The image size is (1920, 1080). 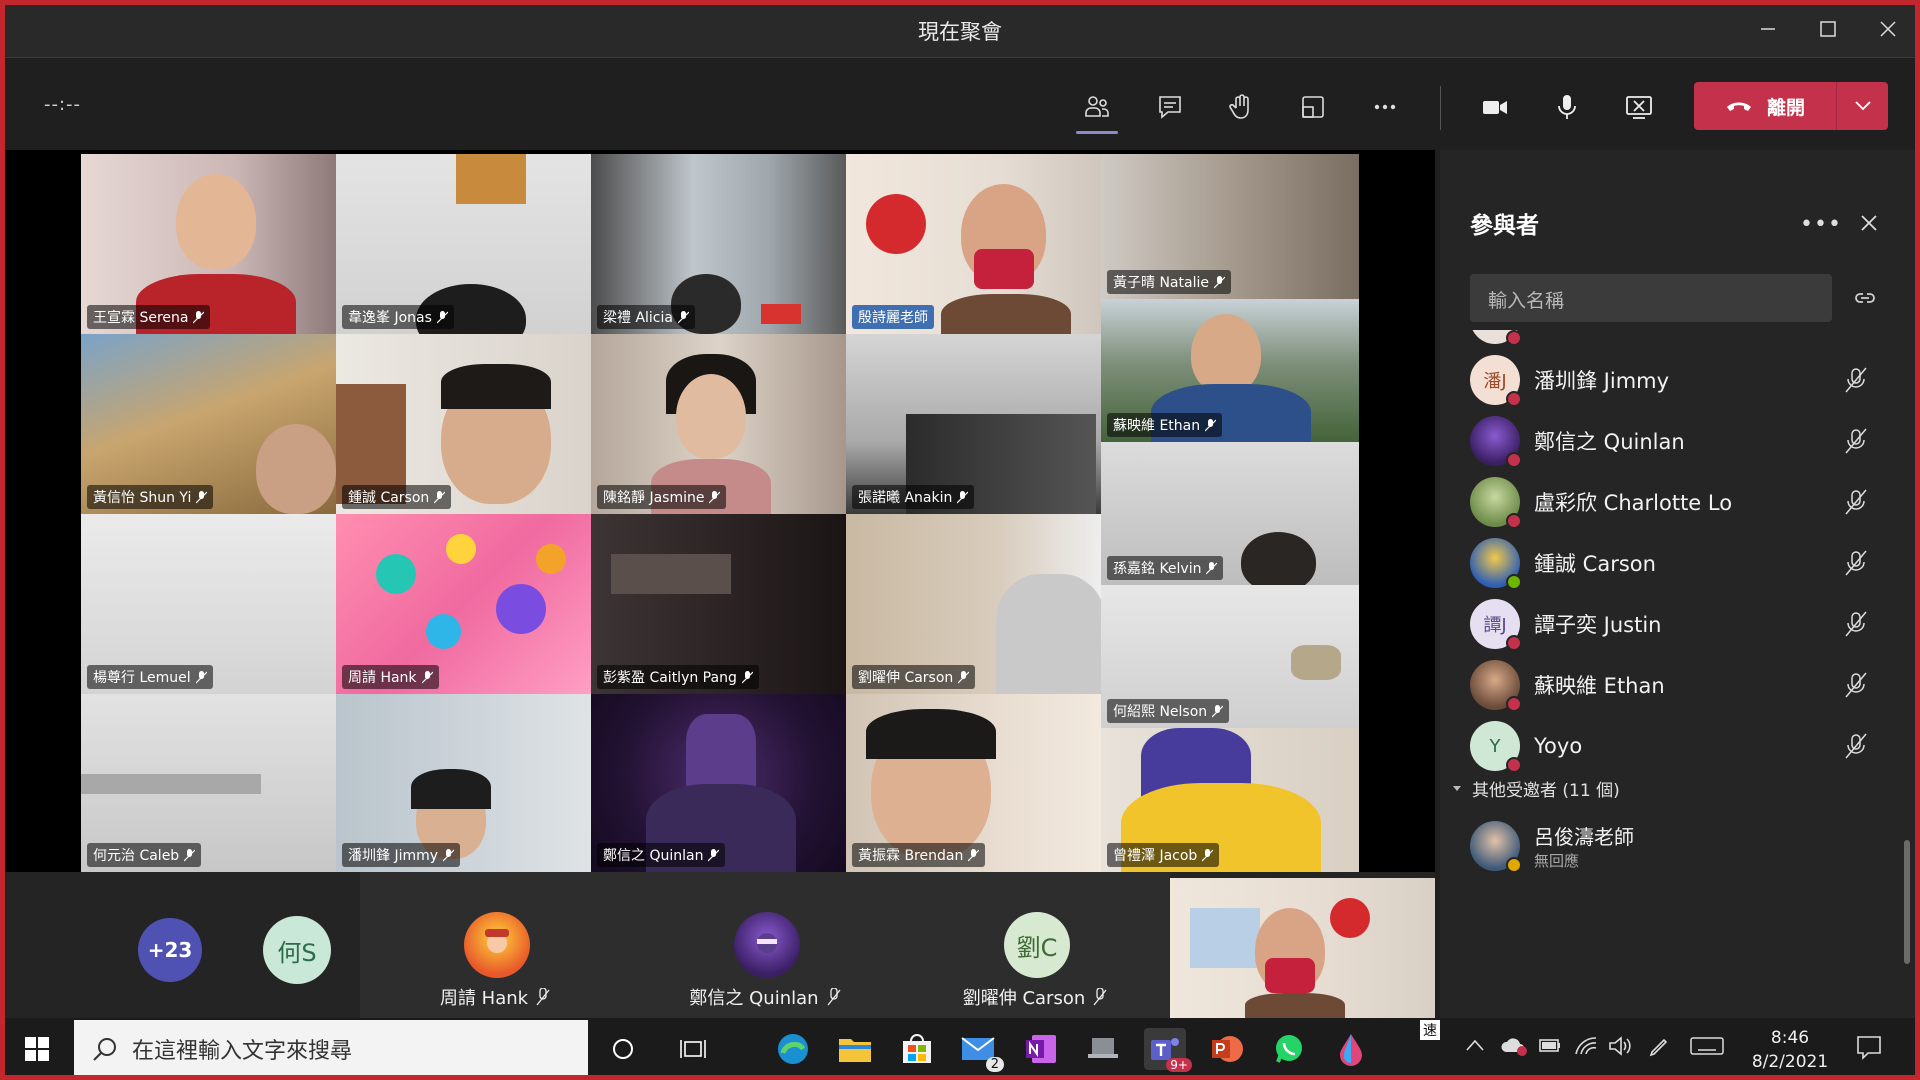 I want to click on video-tile: 張諾曦 Anakin, so click(x=973, y=424).